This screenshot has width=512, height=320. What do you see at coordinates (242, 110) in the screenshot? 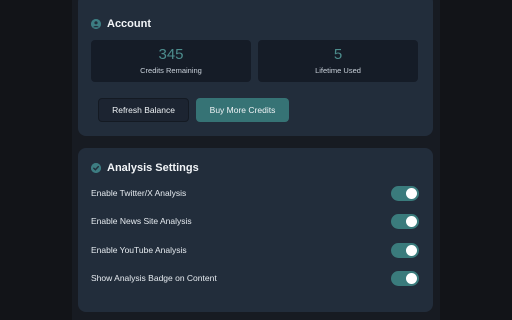
I see `buy-more-credits-button: Buy More Credits` at bounding box center [242, 110].